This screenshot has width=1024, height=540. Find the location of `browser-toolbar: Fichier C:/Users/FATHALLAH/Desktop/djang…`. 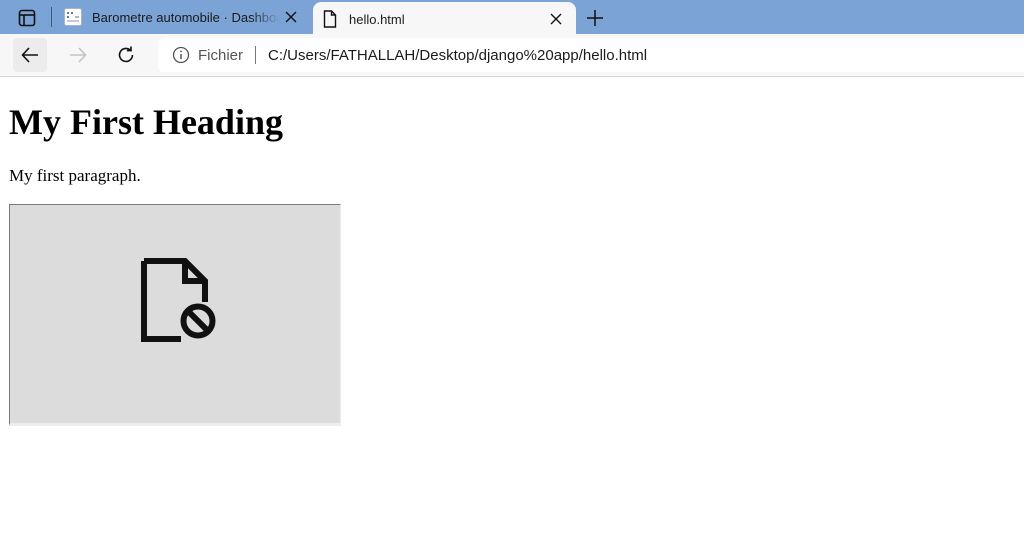

browser-toolbar: Fichier C:/Users/FATHALLAH/Desktop/djang… is located at coordinates (512, 55).